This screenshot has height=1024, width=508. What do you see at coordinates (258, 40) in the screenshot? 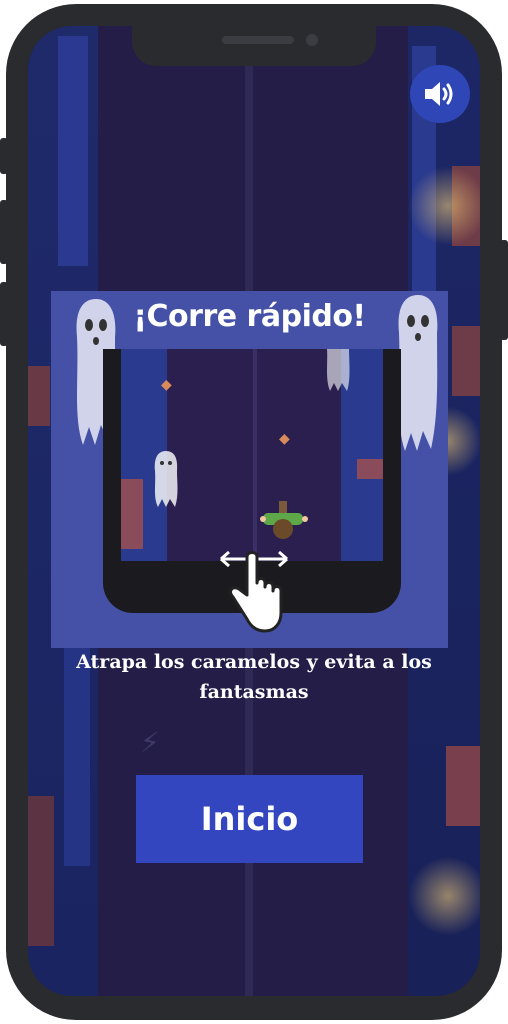
I see `earpiece` at bounding box center [258, 40].